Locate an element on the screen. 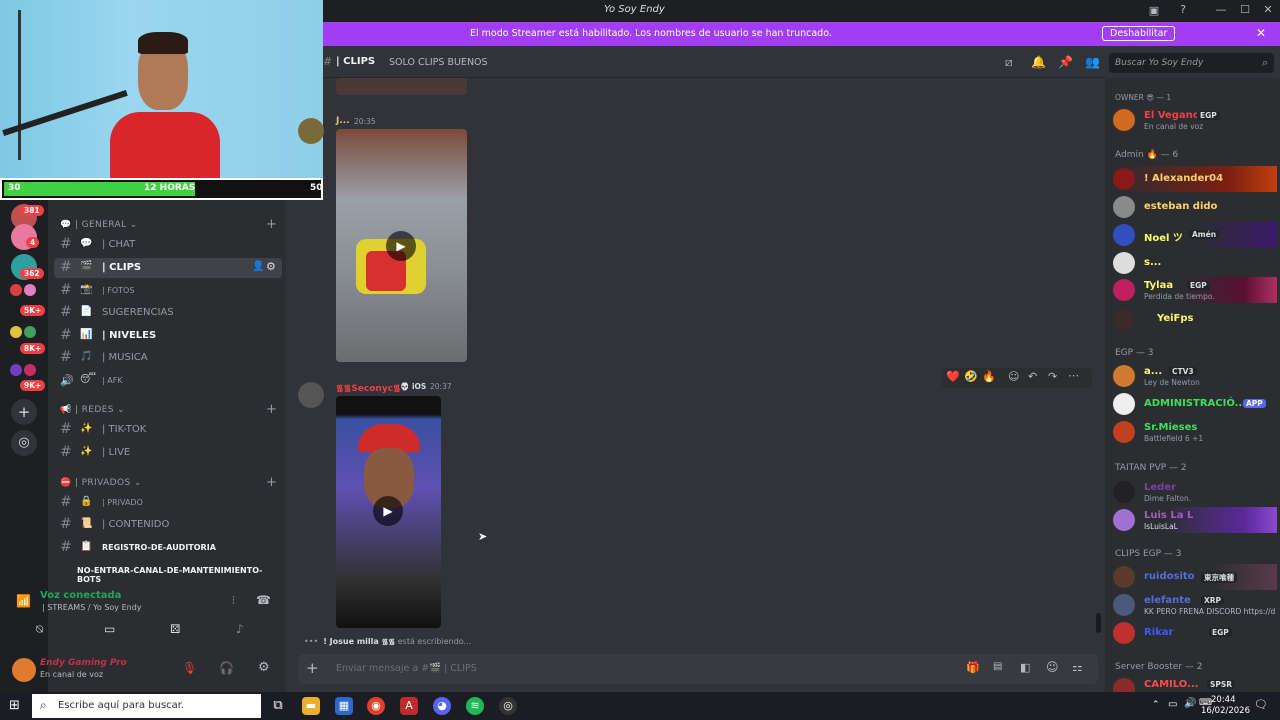 This screenshot has width=1280, height=720. disconnect-icon: ☎ is located at coordinates (263, 600).